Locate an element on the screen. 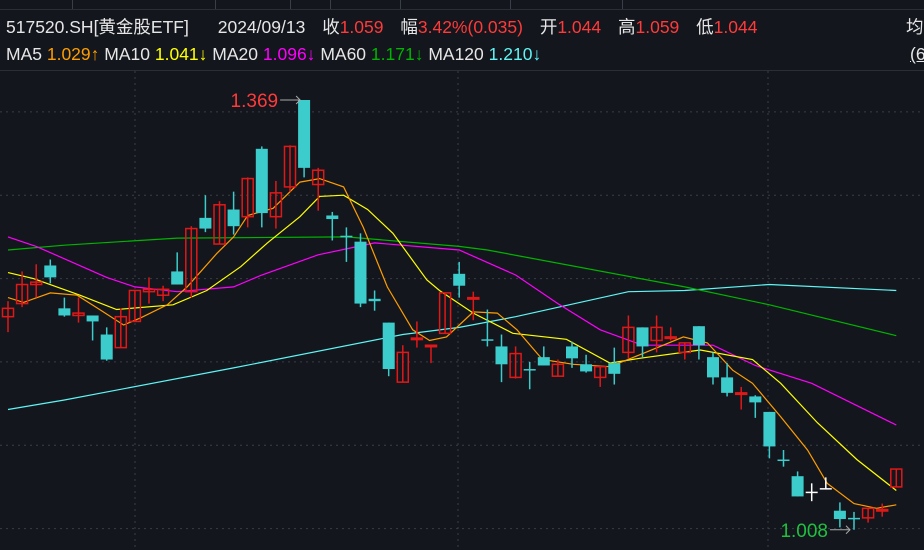 The width and height of the screenshot is (924, 550). low-price-label: 1.008 is located at coordinates (804, 531).